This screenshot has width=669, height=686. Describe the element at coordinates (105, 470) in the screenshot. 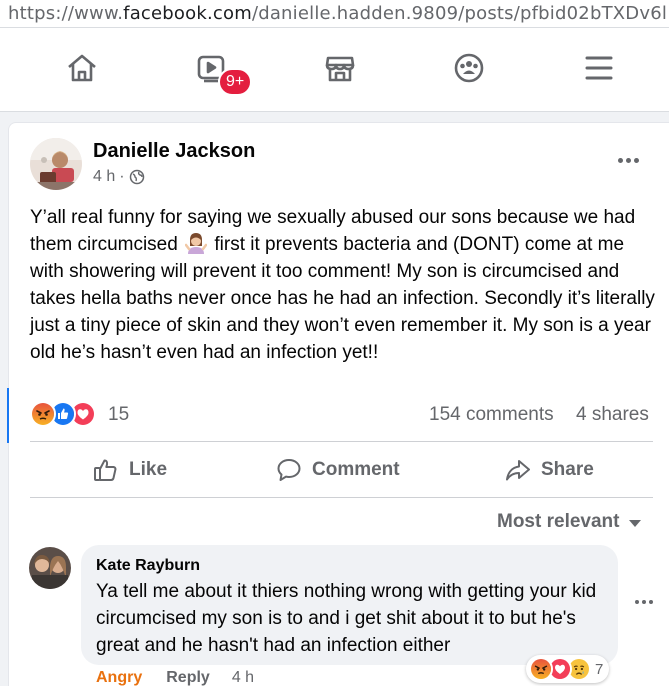

I see `thumbs-up-icon` at that location.